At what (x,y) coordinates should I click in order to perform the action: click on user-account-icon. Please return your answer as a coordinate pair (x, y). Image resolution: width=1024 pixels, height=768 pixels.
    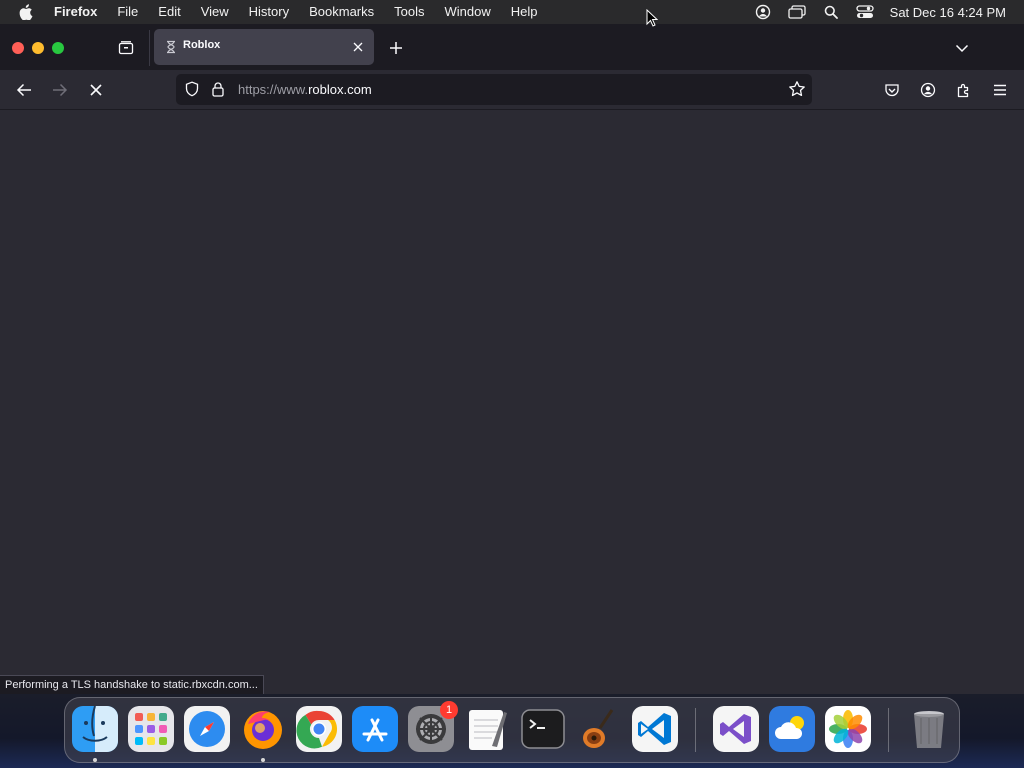
    Looking at the image, I should click on (763, 12).